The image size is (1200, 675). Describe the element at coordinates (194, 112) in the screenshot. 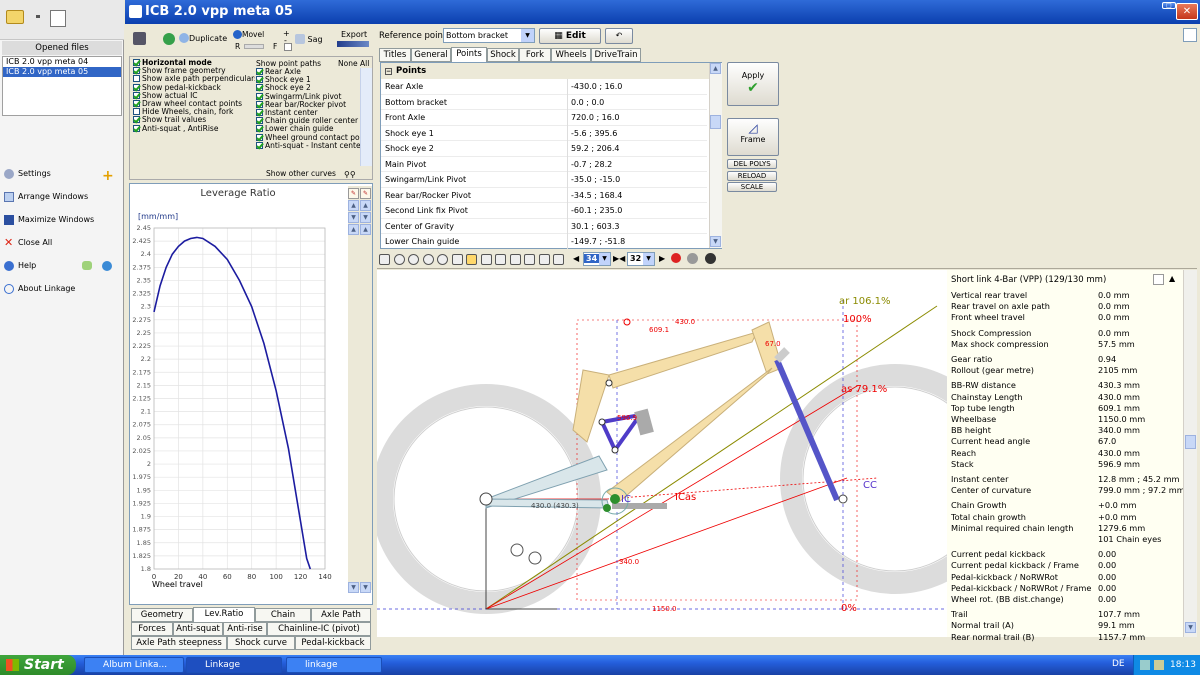

I see `option-hide-wheels: Hide Wheels, chain, fork` at that location.